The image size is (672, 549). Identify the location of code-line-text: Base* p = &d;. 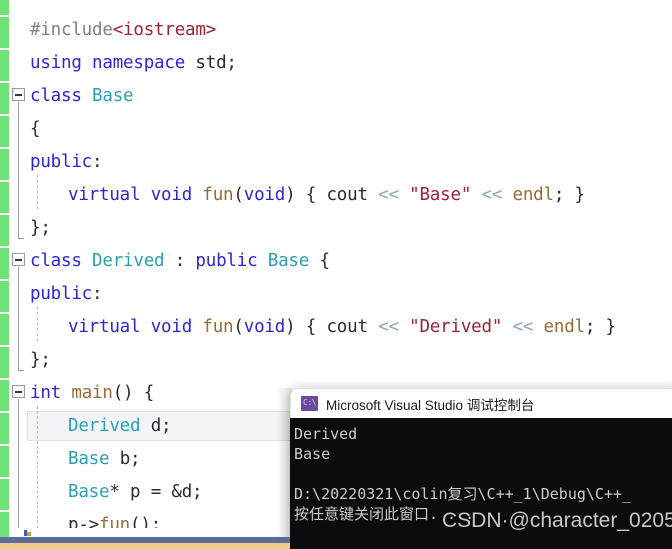
(135, 492).